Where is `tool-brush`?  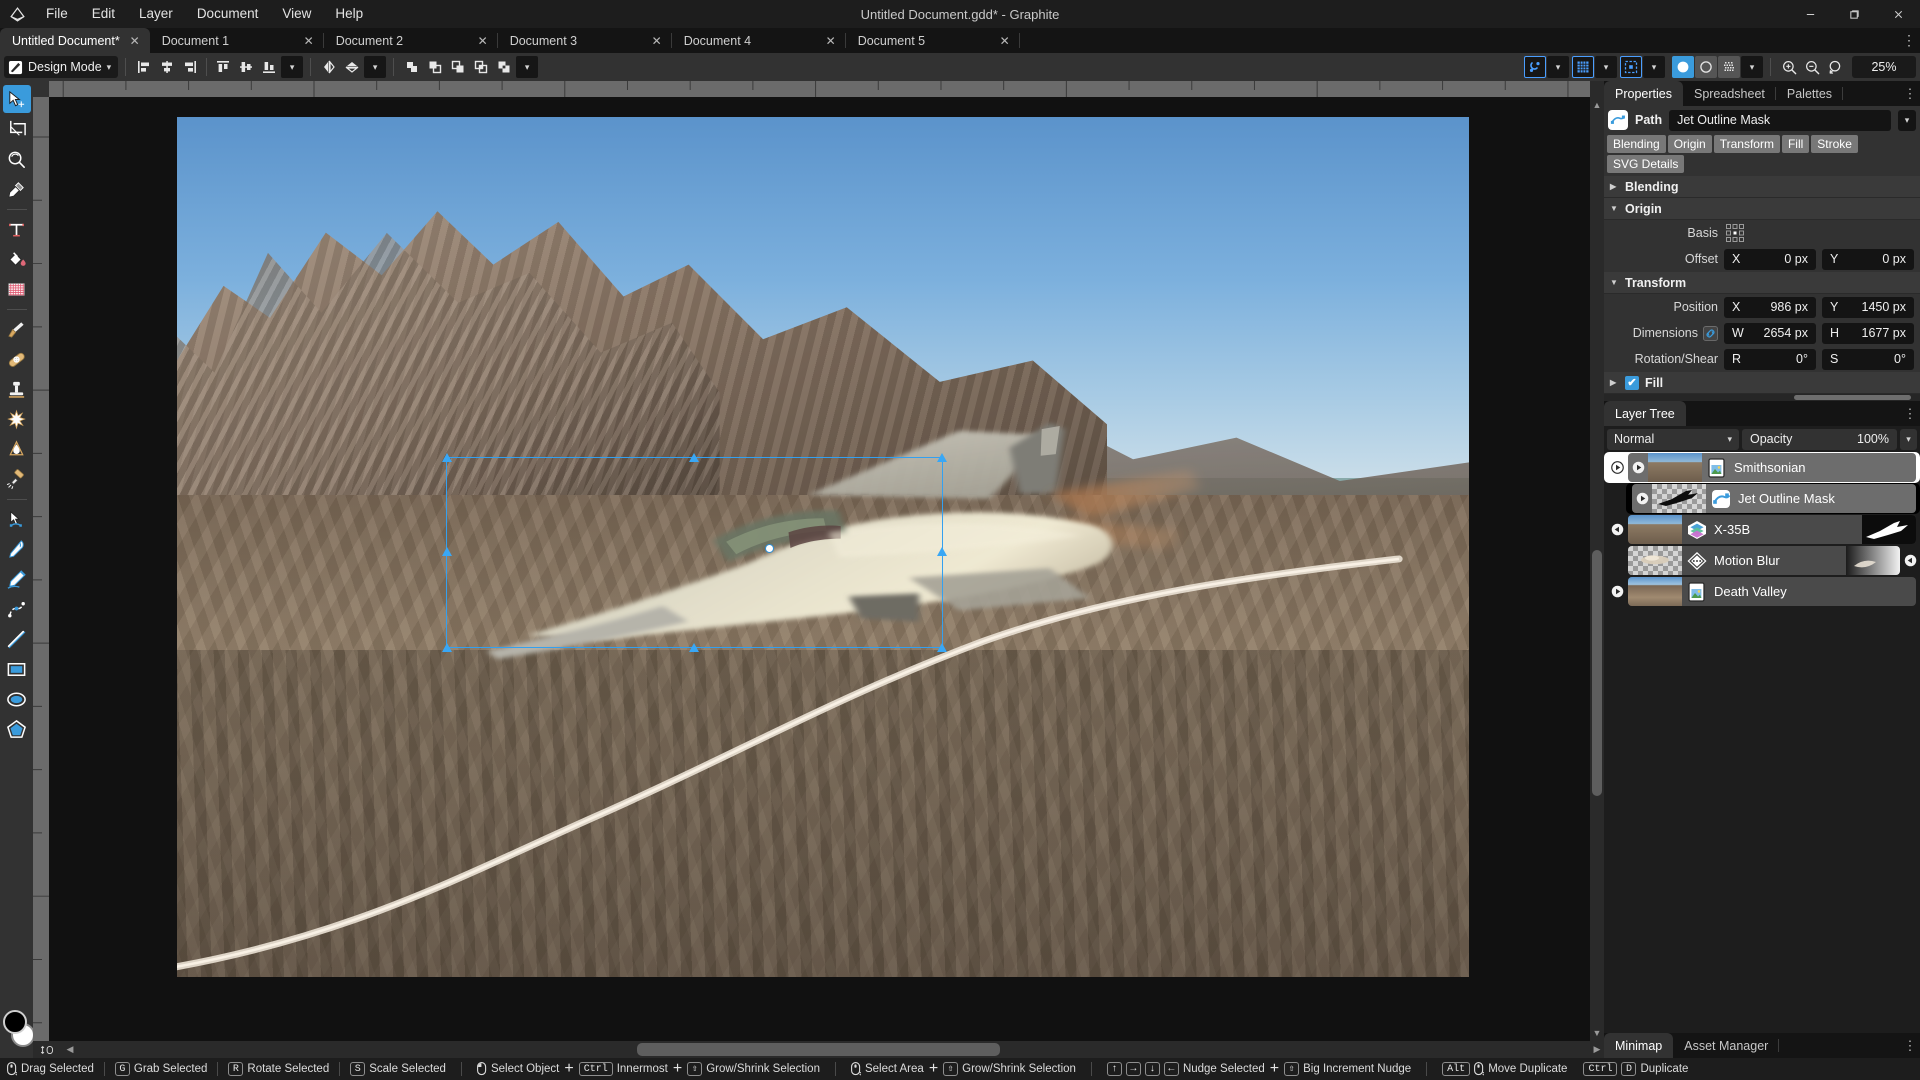 tool-brush is located at coordinates (17, 329).